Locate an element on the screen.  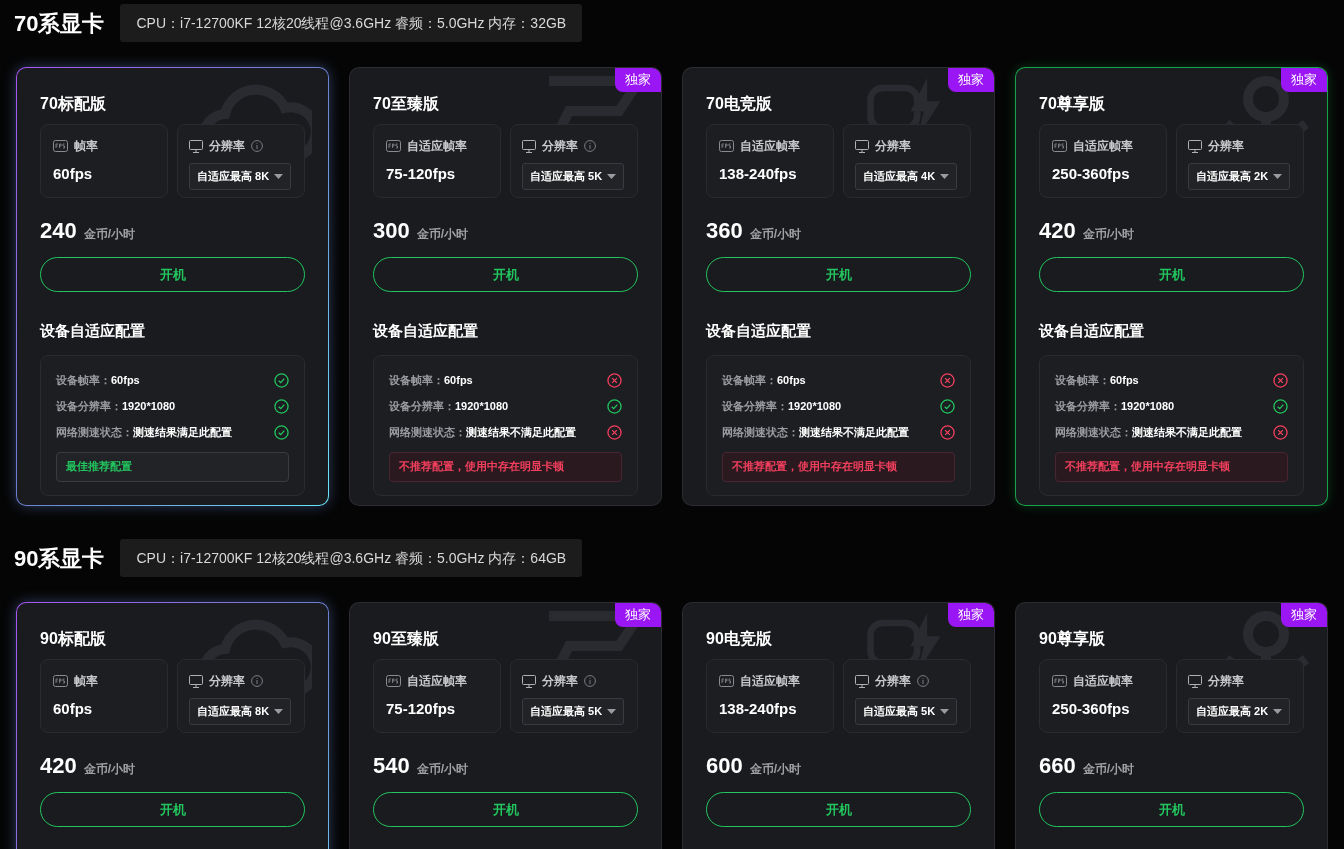
price: 540 is located at coordinates (391, 766).